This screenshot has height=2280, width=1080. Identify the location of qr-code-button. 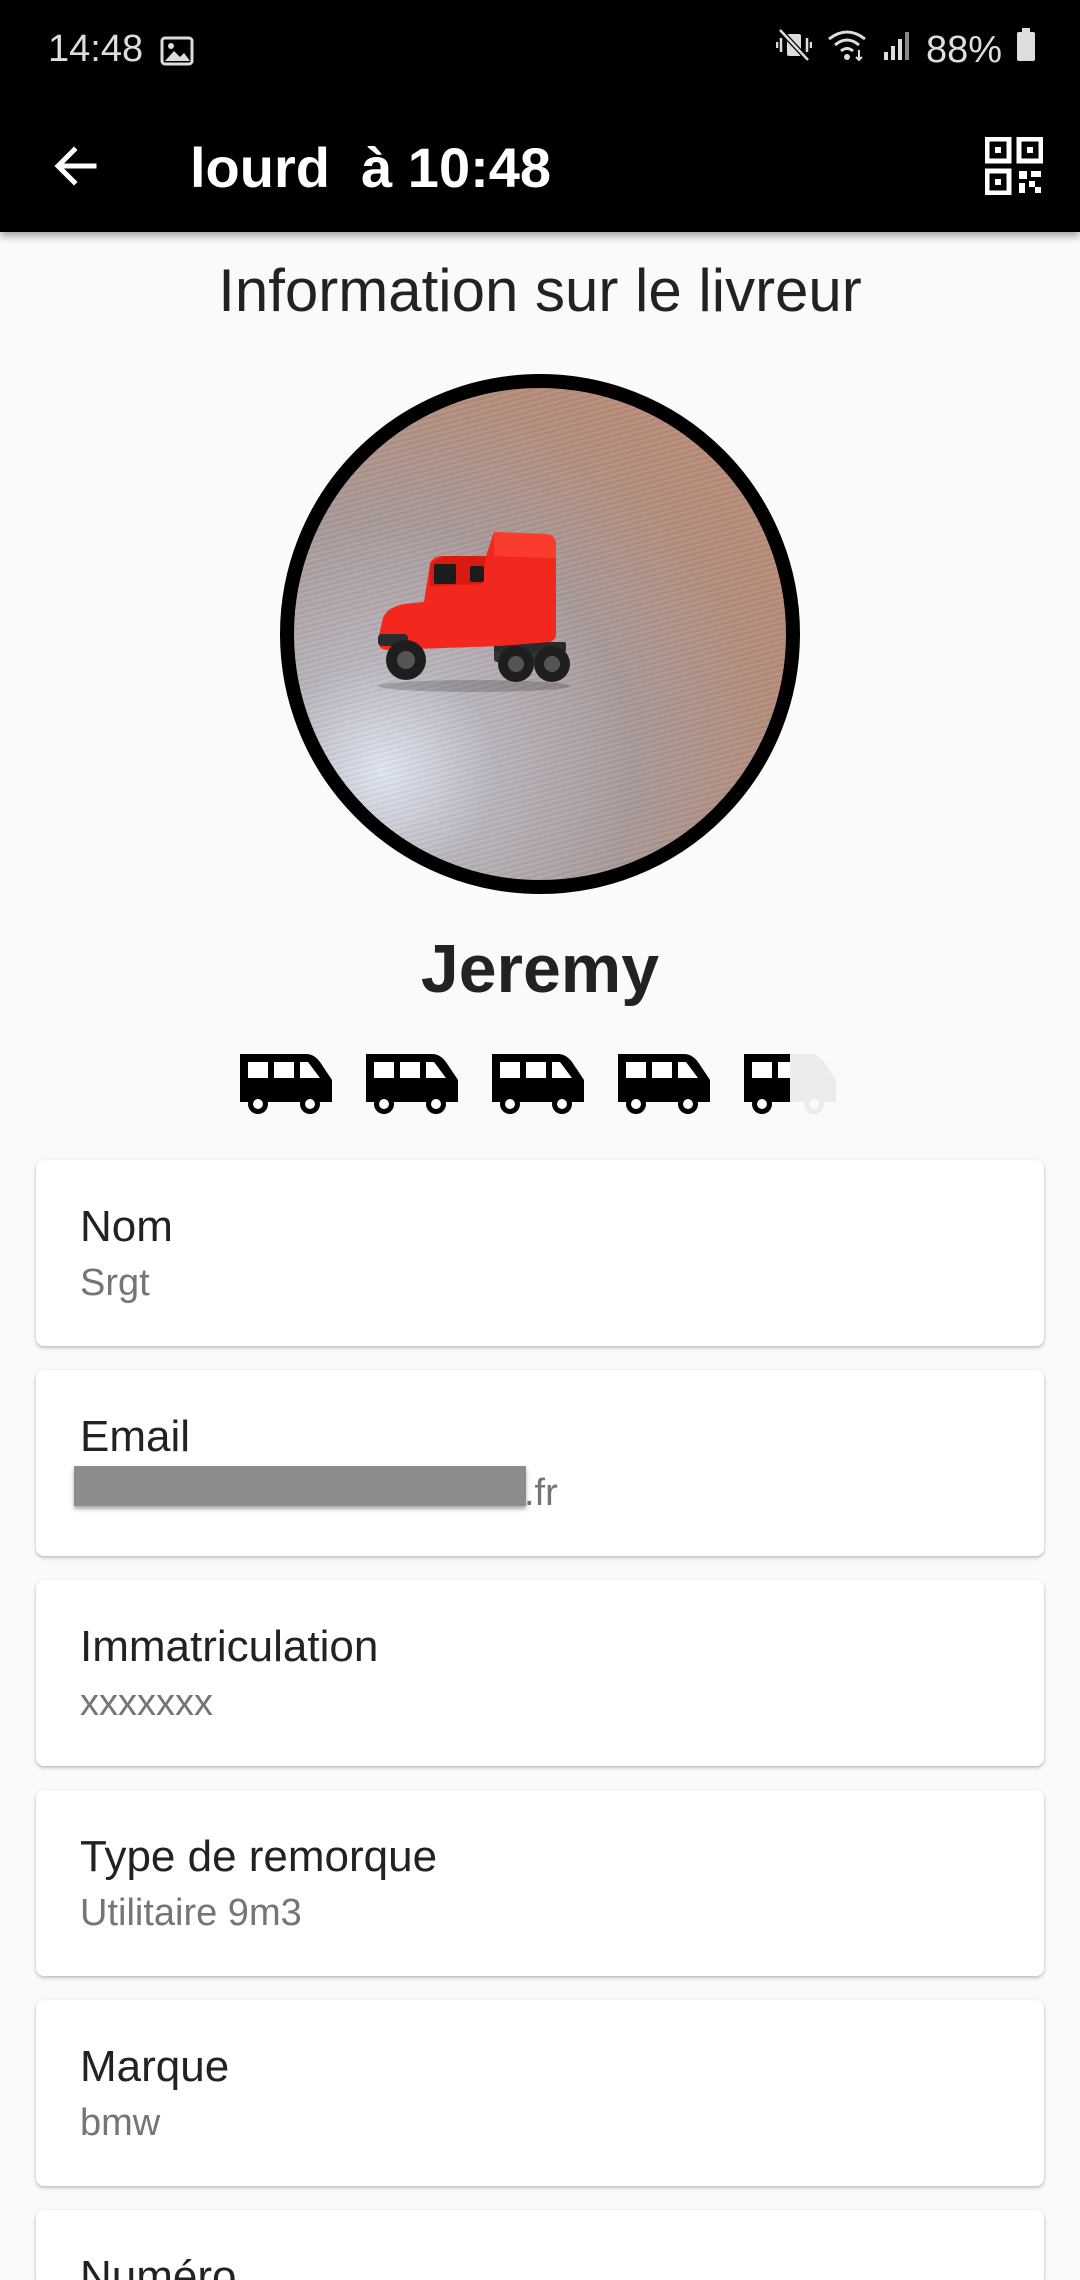
(1014, 168).